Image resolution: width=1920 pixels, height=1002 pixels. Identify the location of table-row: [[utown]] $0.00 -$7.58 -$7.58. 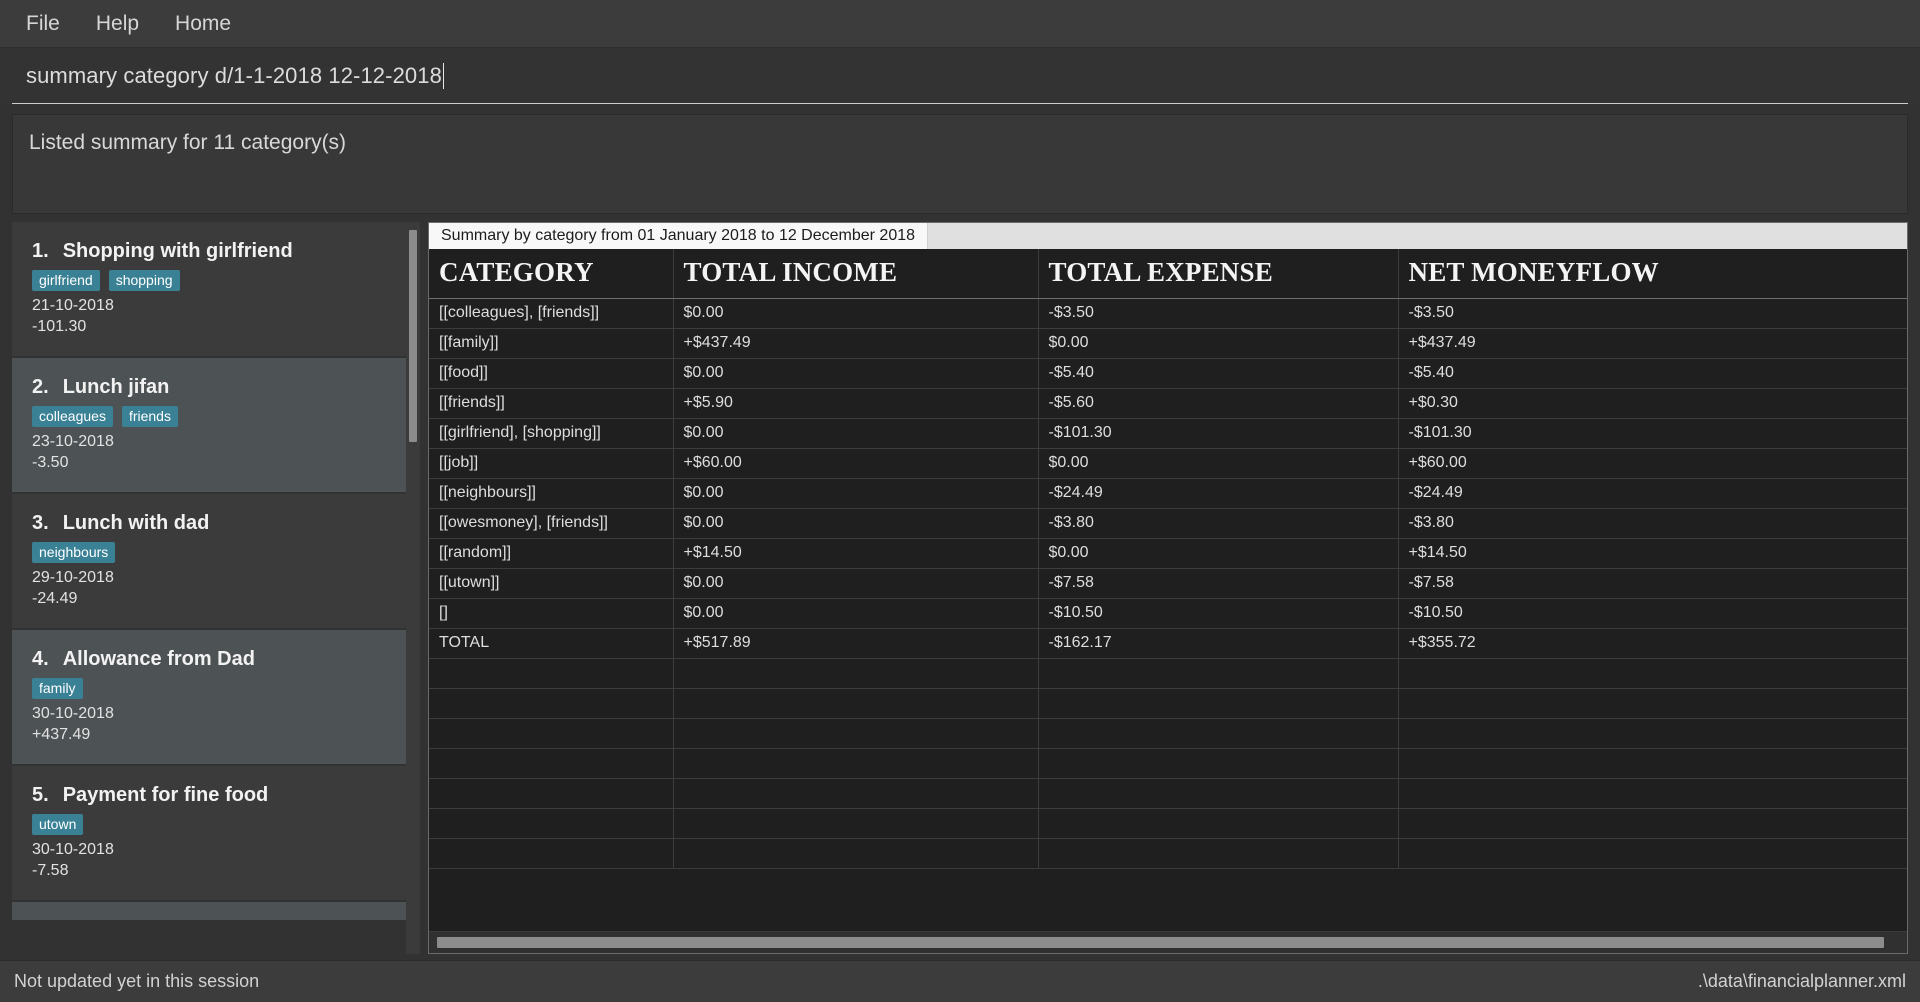
(1168, 583).